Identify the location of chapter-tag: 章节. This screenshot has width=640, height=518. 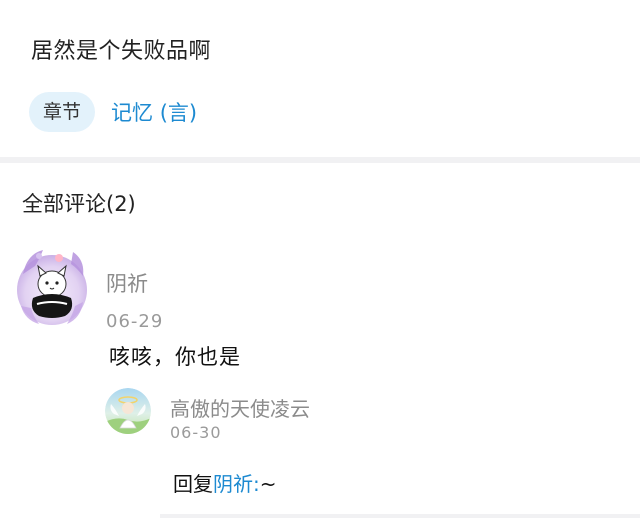
(62, 112).